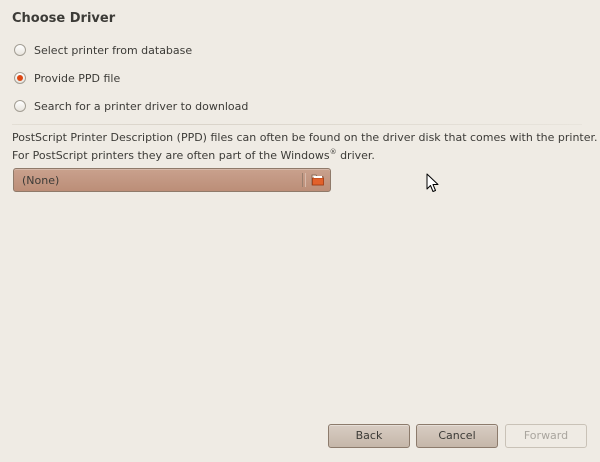 This screenshot has width=600, height=462. What do you see at coordinates (172, 180) in the screenshot?
I see `ppd-file-chooser-button: (None)` at bounding box center [172, 180].